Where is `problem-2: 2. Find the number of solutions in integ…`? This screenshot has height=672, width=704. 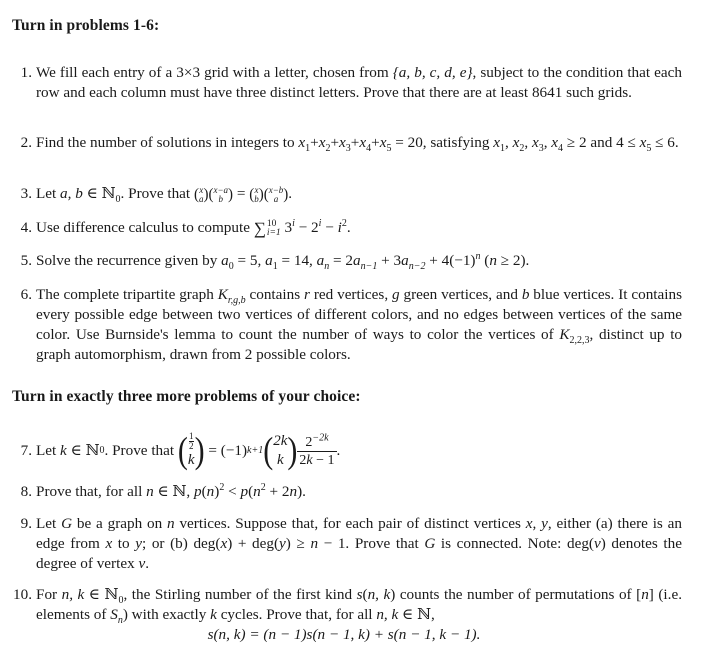
problem-2: 2. Find the number of solutions in integ… is located at coordinates (347, 144).